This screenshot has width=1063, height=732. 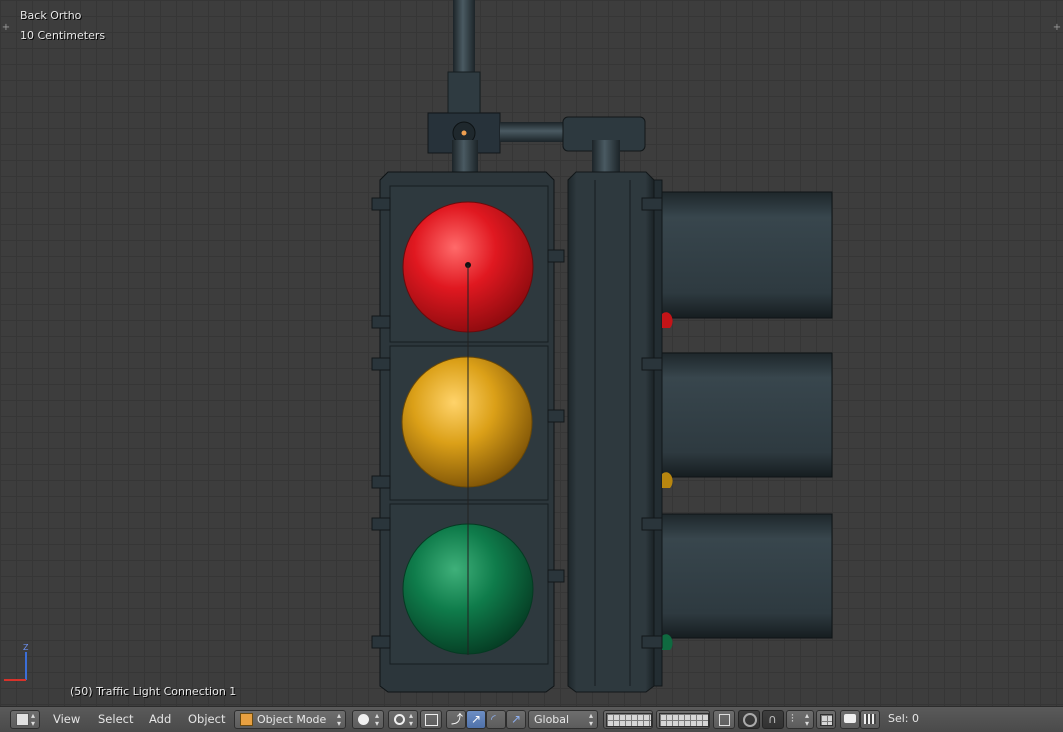 I want to click on pole-vertical, so click(x=464, y=40).